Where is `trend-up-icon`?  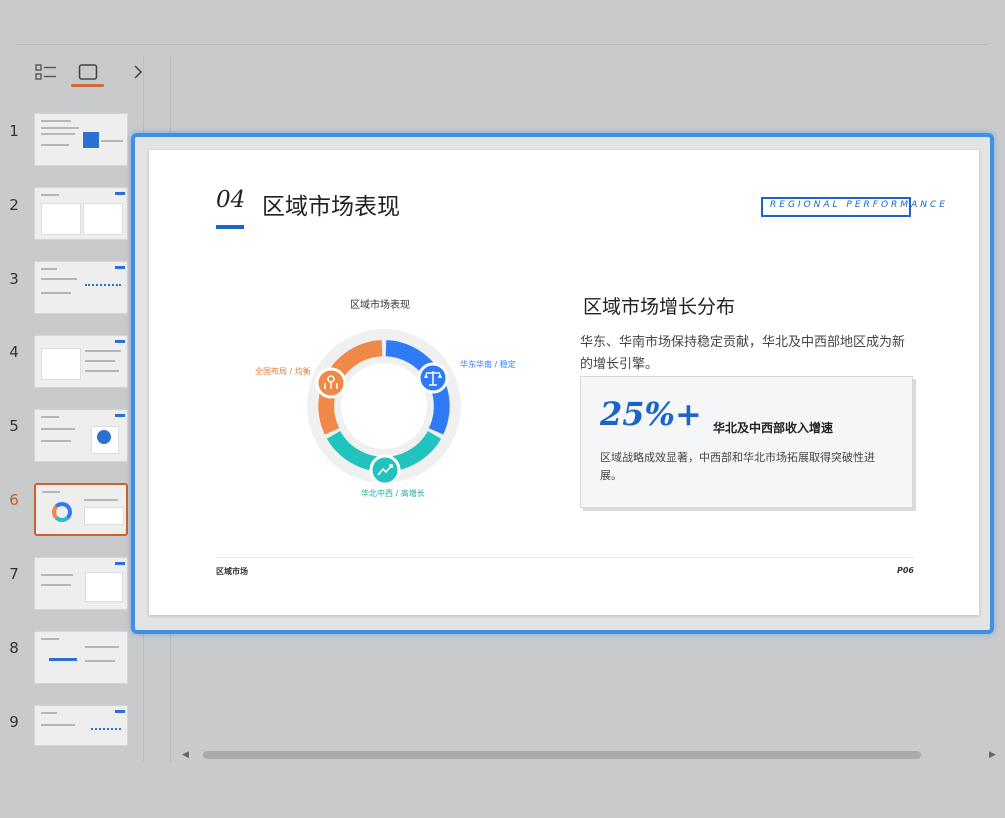
trend-up-icon is located at coordinates (385, 470).